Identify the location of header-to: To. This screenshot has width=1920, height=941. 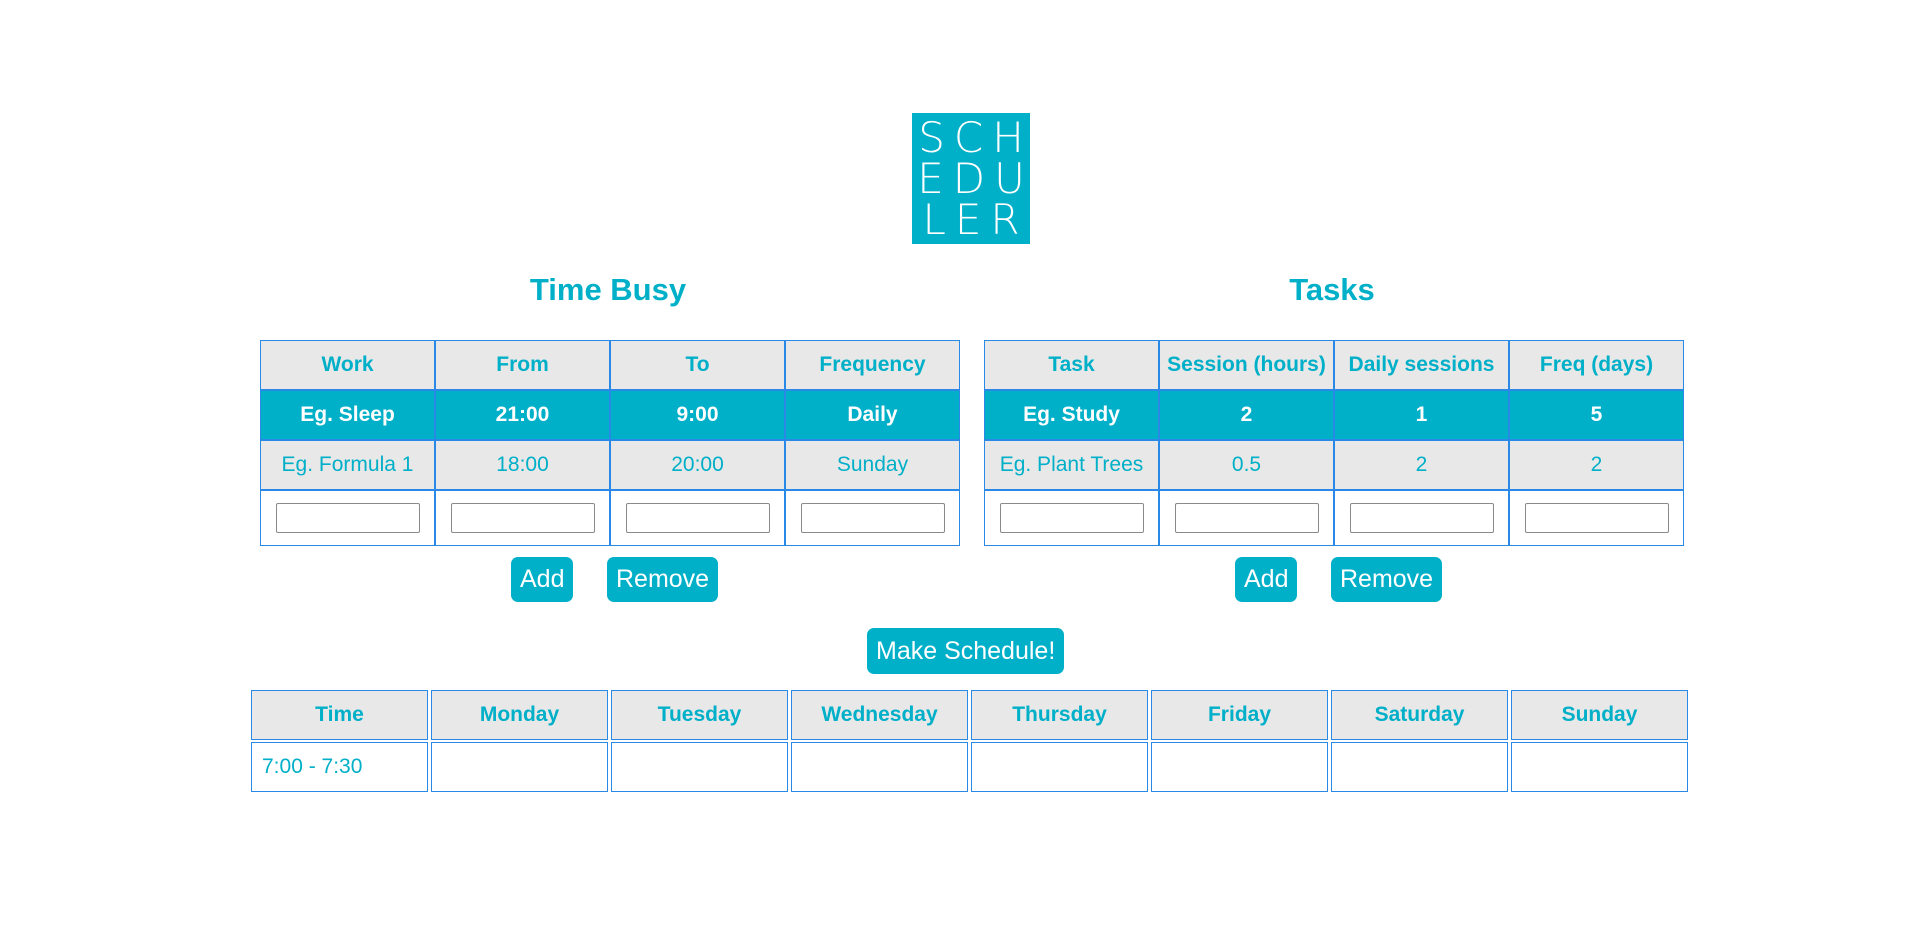
(697, 365).